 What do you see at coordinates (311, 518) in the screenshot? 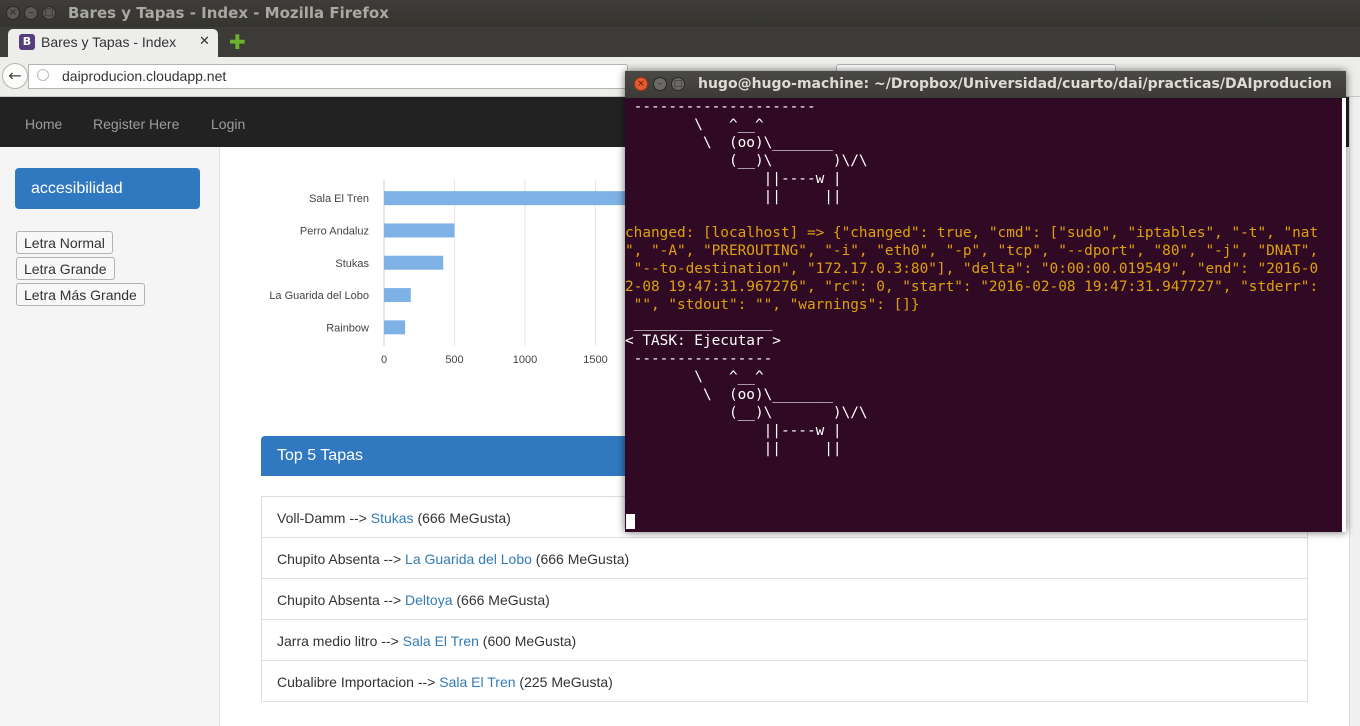
I see `tapa-name: Voll-Damm` at bounding box center [311, 518].